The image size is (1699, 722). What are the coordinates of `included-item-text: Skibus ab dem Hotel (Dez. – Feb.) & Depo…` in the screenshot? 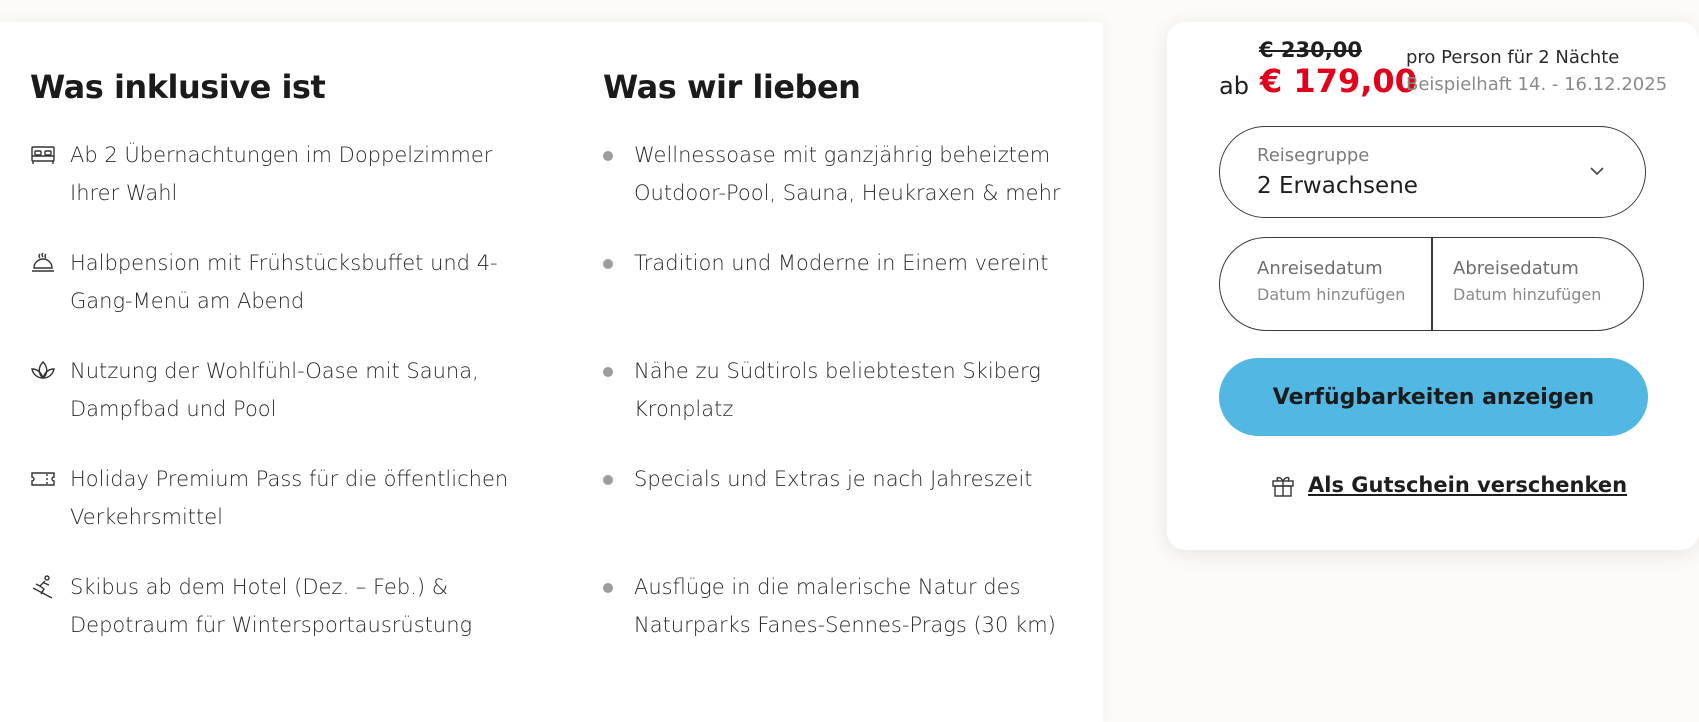 It's located at (271, 606).